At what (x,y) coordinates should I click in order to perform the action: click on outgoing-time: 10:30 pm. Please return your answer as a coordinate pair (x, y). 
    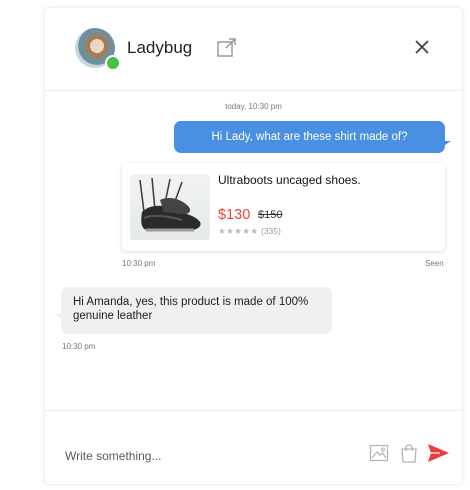
    Looking at the image, I should click on (139, 263).